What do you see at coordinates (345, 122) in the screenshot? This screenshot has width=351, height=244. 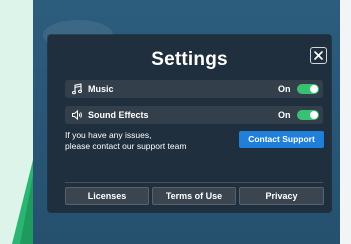 I see `page-background-right` at bounding box center [345, 122].